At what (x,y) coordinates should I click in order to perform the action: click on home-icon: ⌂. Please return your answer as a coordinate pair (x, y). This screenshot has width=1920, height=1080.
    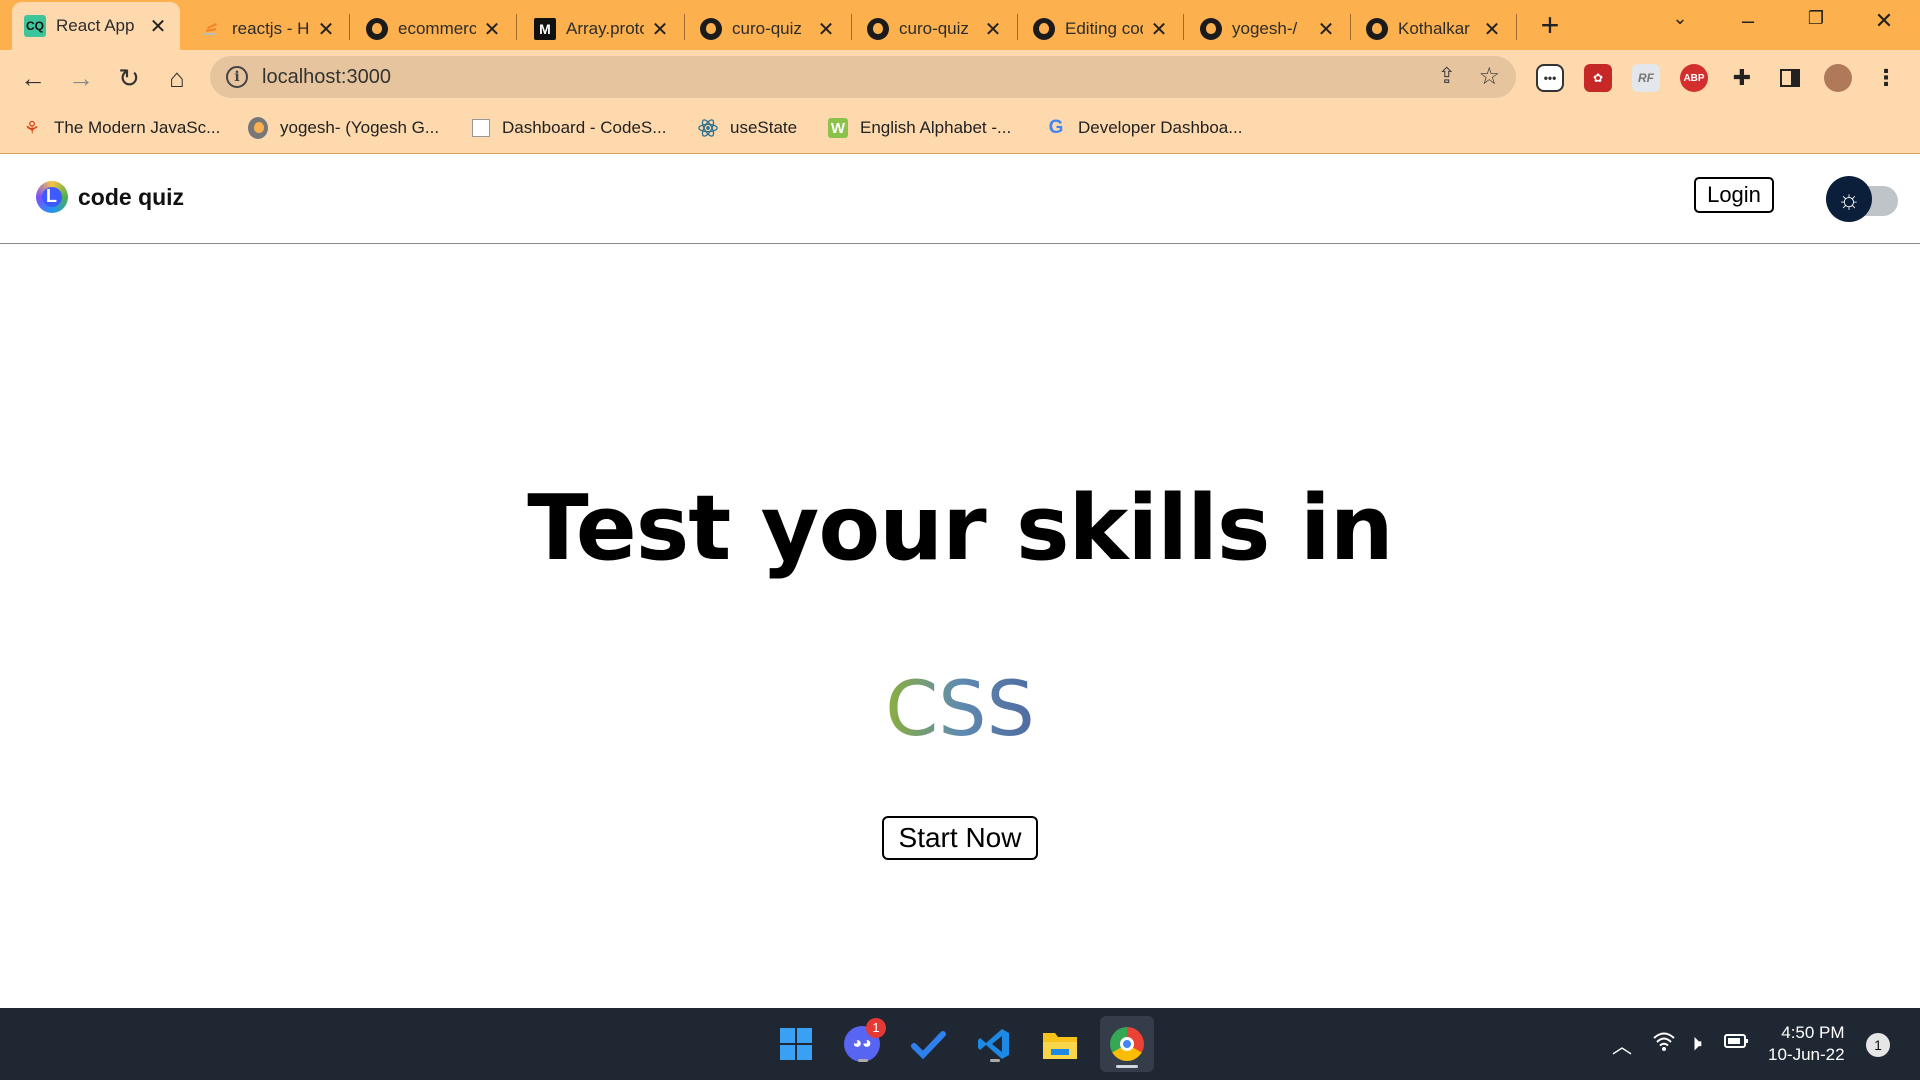
    Looking at the image, I should click on (177, 78).